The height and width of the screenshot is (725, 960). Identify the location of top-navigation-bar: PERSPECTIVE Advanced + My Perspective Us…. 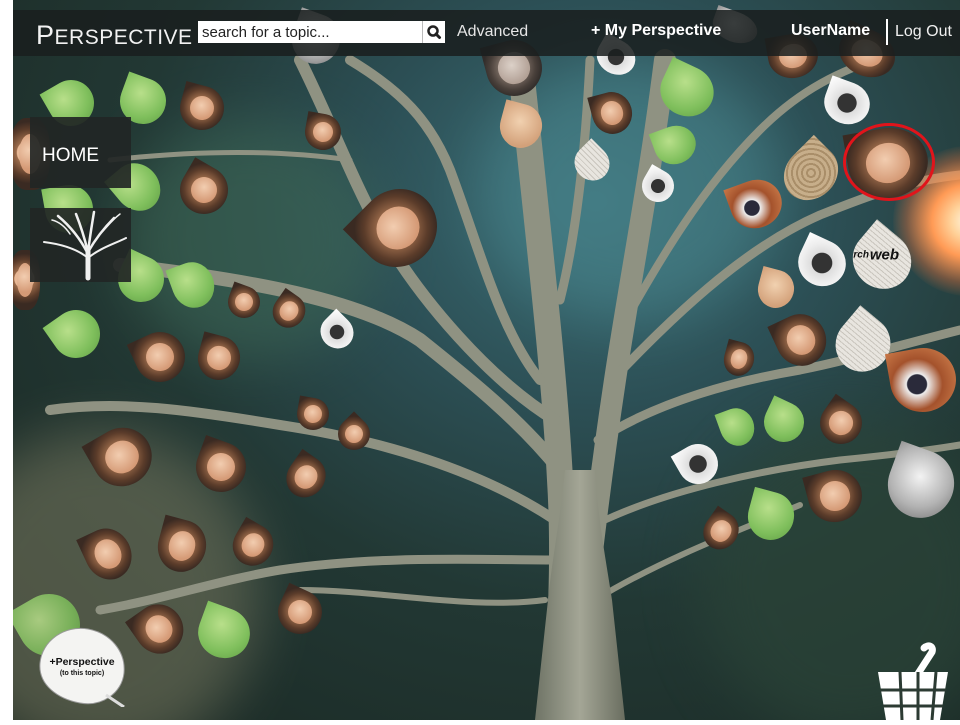
(486, 33).